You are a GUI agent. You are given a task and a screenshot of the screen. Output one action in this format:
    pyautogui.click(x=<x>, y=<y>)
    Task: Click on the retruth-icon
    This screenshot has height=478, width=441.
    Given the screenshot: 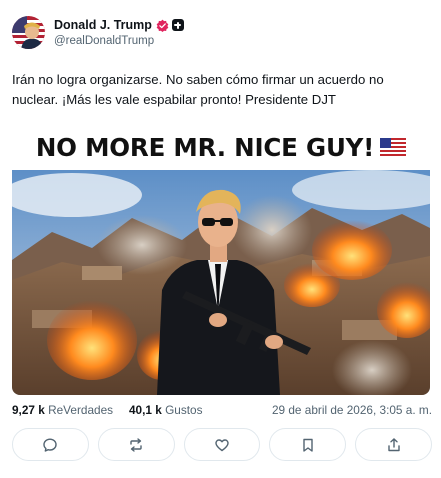 What is the action you would take?
    pyautogui.click(x=136, y=444)
    